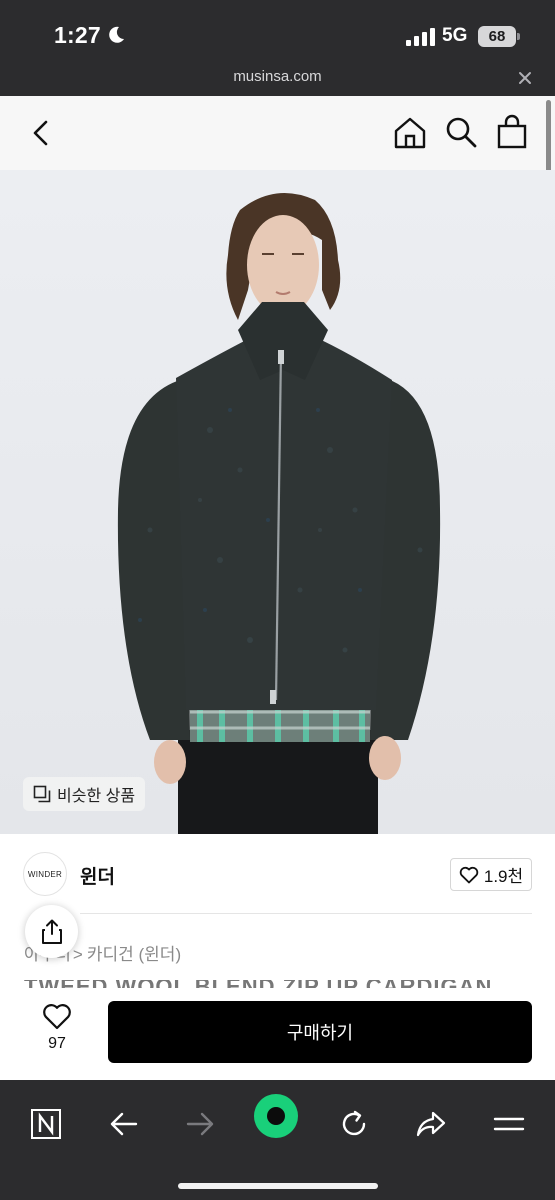  Describe the element at coordinates (420, 37) in the screenshot. I see `signal-bars-icon` at that location.